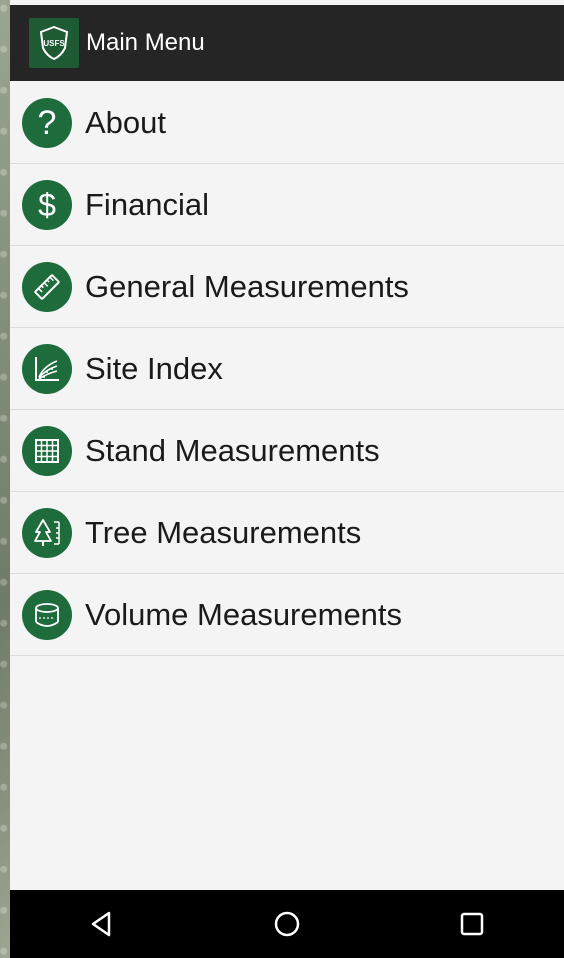  Describe the element at coordinates (145, 42) in the screenshot. I see `app-title: Main Menu` at that location.